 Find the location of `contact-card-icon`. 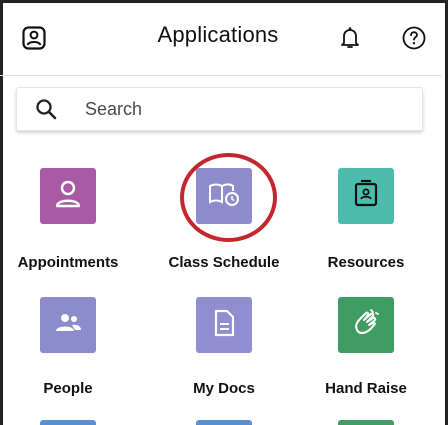

contact-card-icon is located at coordinates (366, 196).